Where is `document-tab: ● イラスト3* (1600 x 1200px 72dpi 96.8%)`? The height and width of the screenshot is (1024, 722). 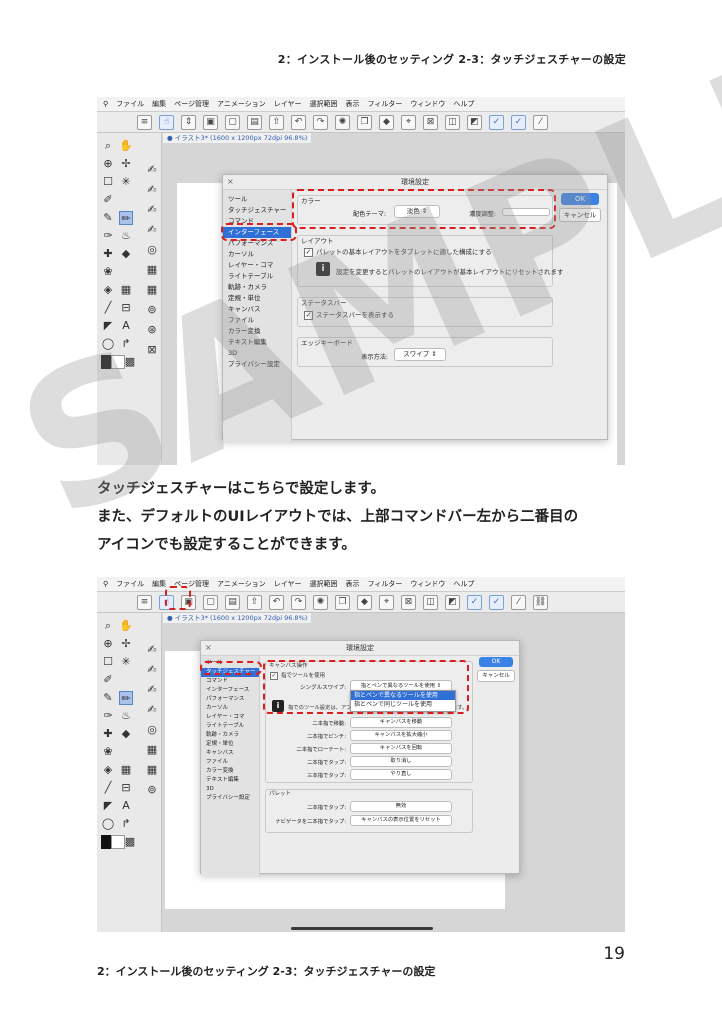
document-tab: ● イラスト3* (1600 x 1200px 72dpi 96.8%) is located at coordinates (237, 618).